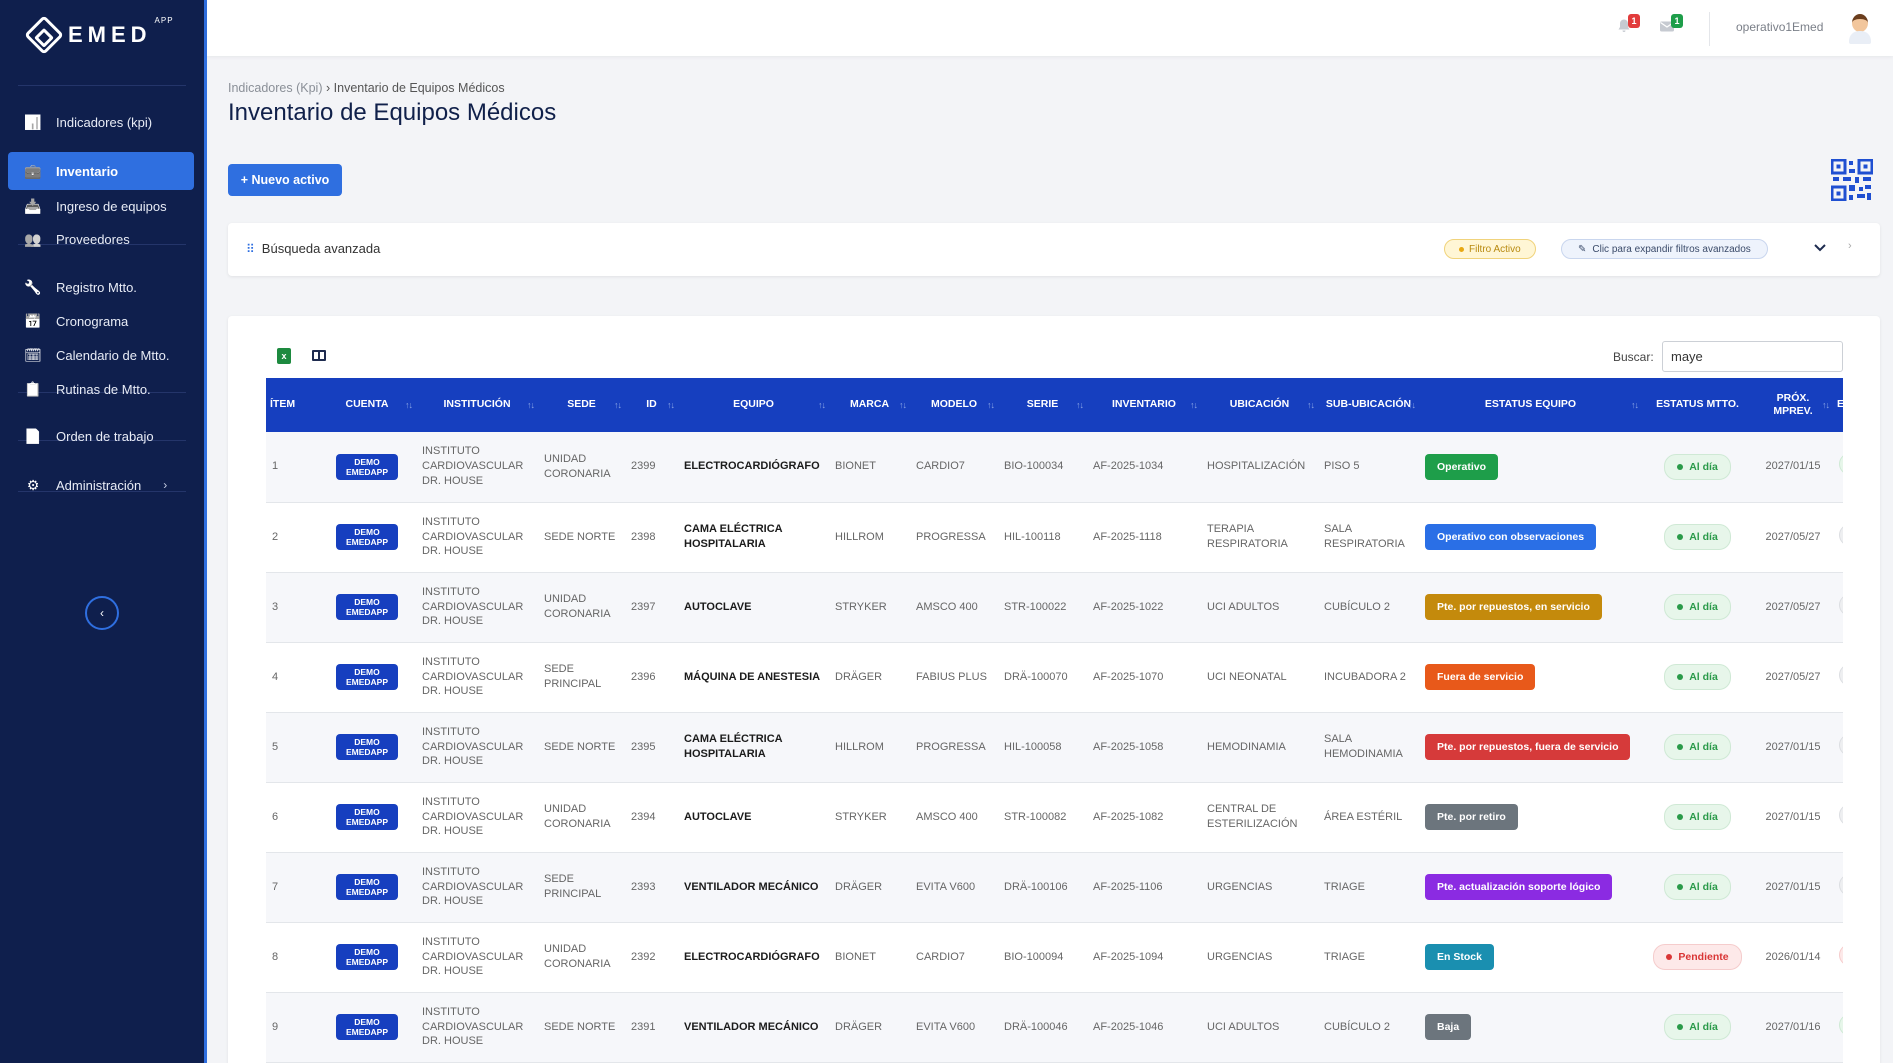  What do you see at coordinates (1368, 405) in the screenshot?
I see `column-header: SUB-UBICACIÓN ↑↓` at bounding box center [1368, 405].